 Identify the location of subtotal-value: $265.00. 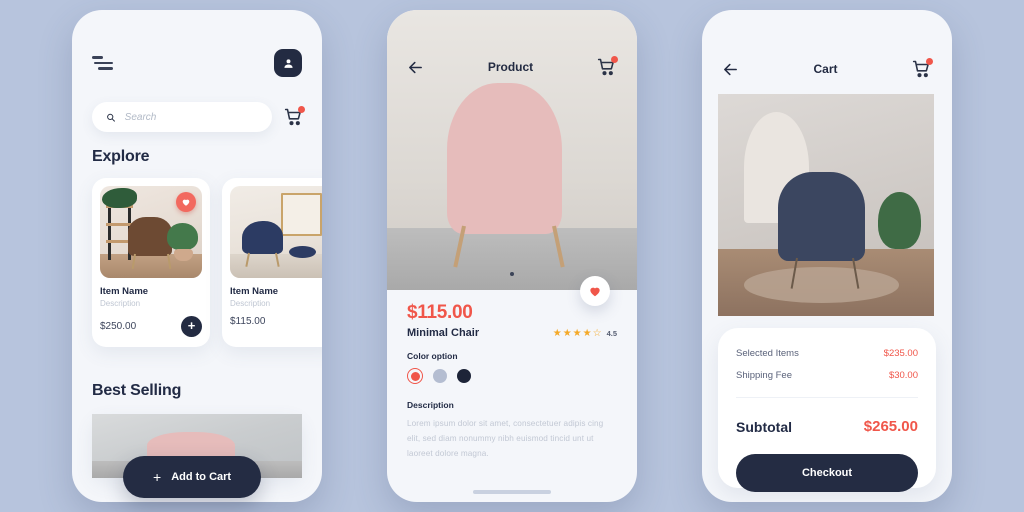
(890, 426).